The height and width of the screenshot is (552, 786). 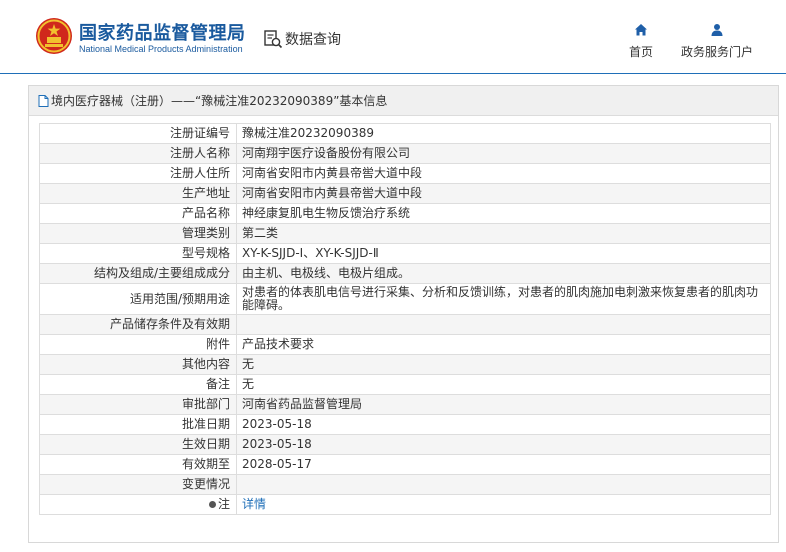 What do you see at coordinates (162, 32) in the screenshot?
I see `org-name-cn: 国家药品监督管理局` at bounding box center [162, 32].